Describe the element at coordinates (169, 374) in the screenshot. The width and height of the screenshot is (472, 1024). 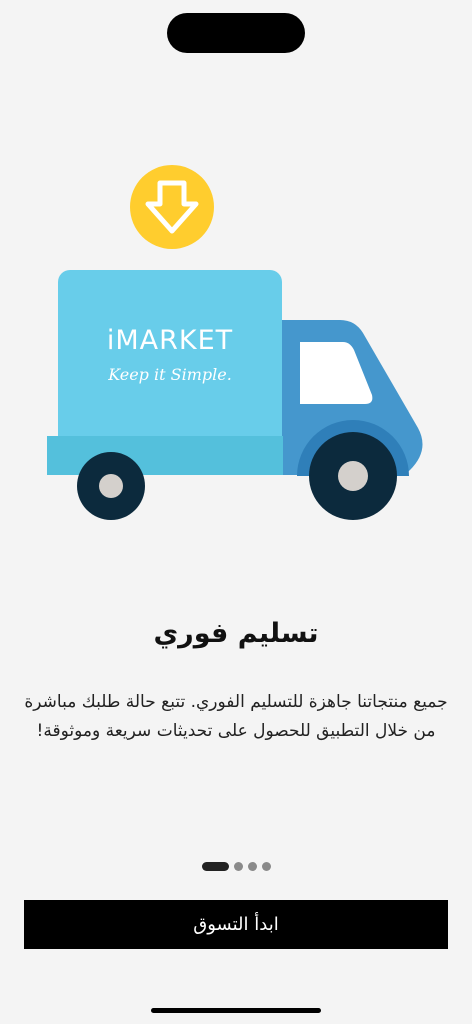
I see `brand-tagline: Keep it Simple.` at that location.